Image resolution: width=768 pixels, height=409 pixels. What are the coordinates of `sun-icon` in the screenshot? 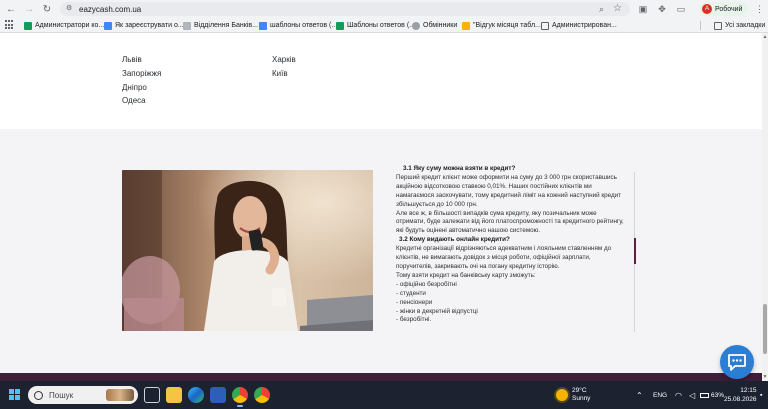 It's located at (562, 395).